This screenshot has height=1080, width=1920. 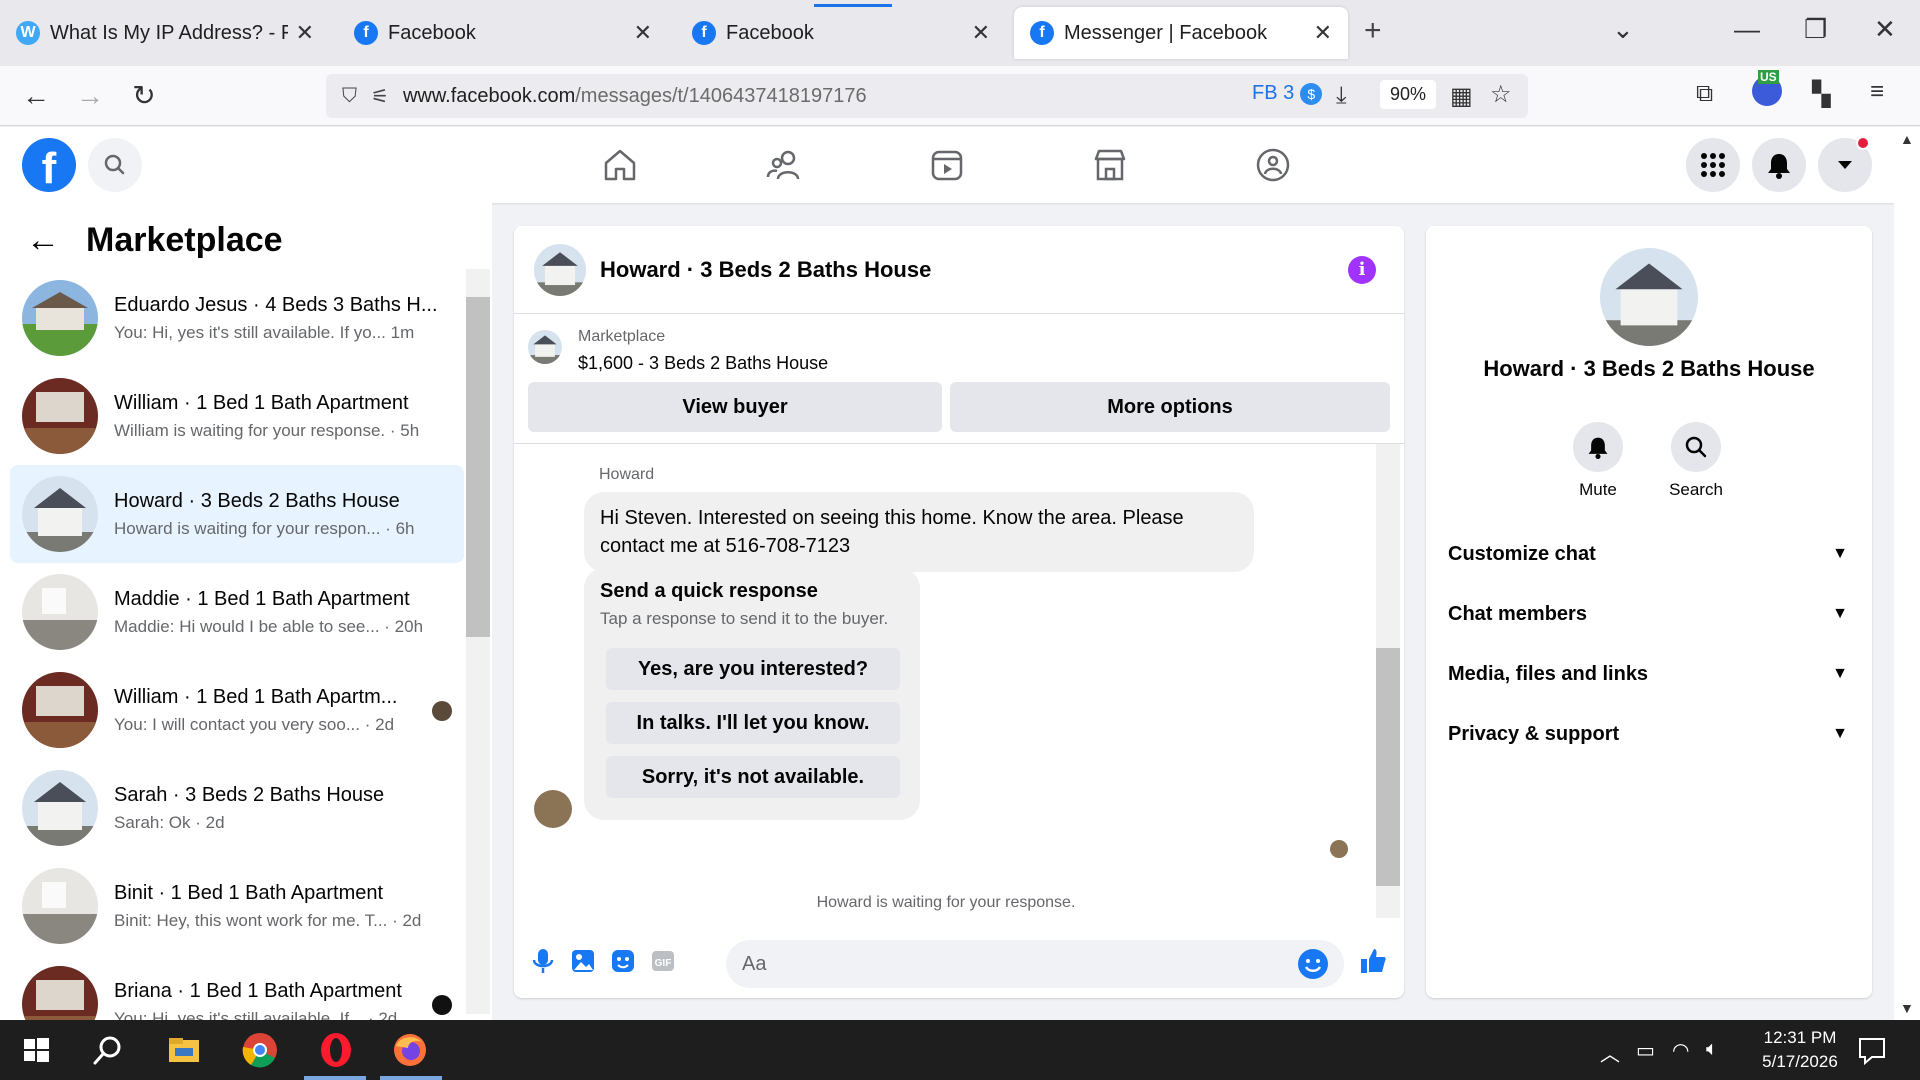 I want to click on message-input: Aa, so click(x=1035, y=964).